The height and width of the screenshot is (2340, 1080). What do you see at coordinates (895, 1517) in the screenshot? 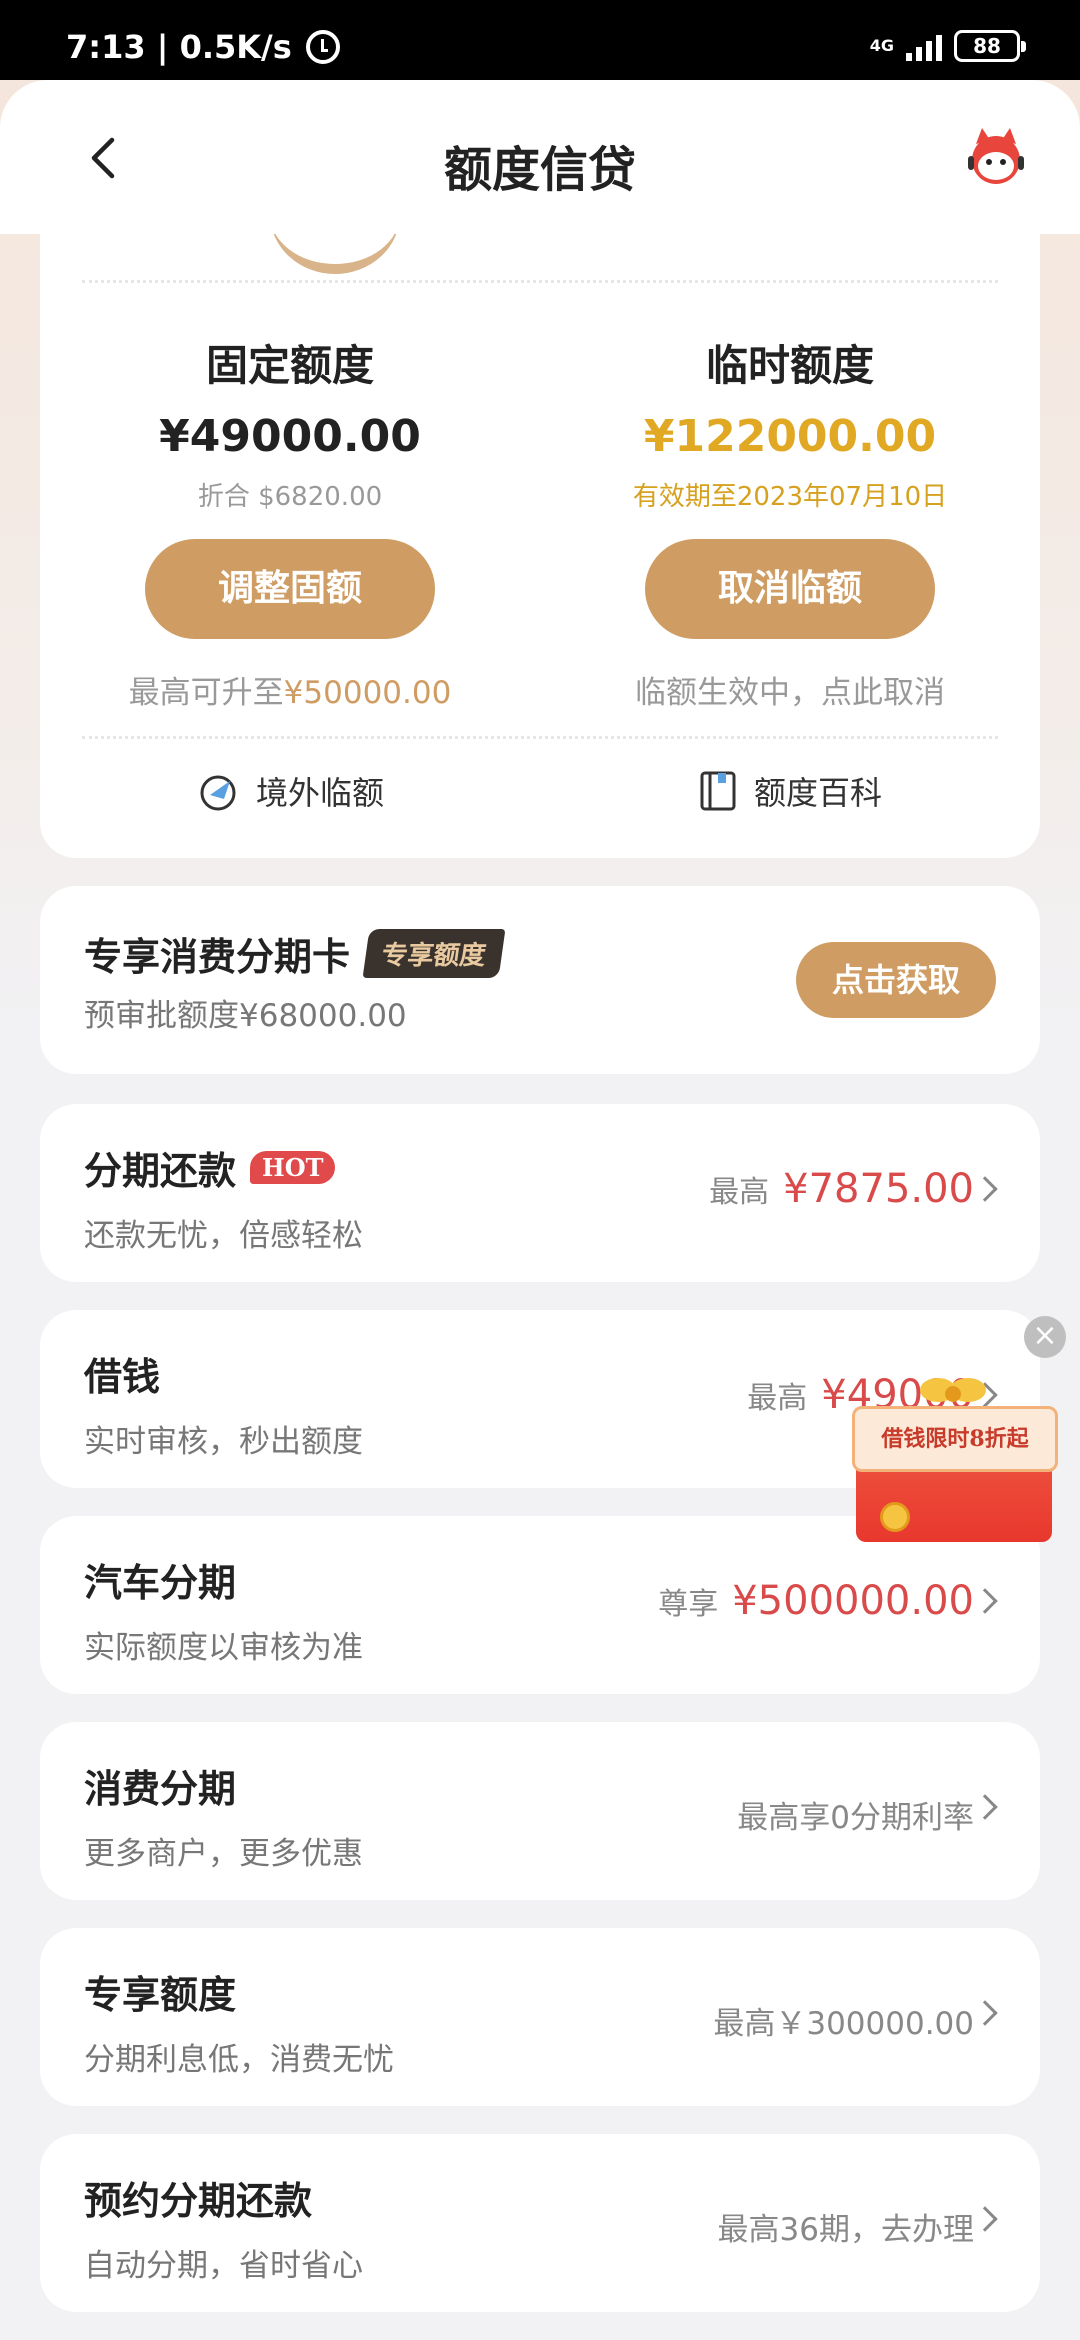
I see `coin-icon` at bounding box center [895, 1517].